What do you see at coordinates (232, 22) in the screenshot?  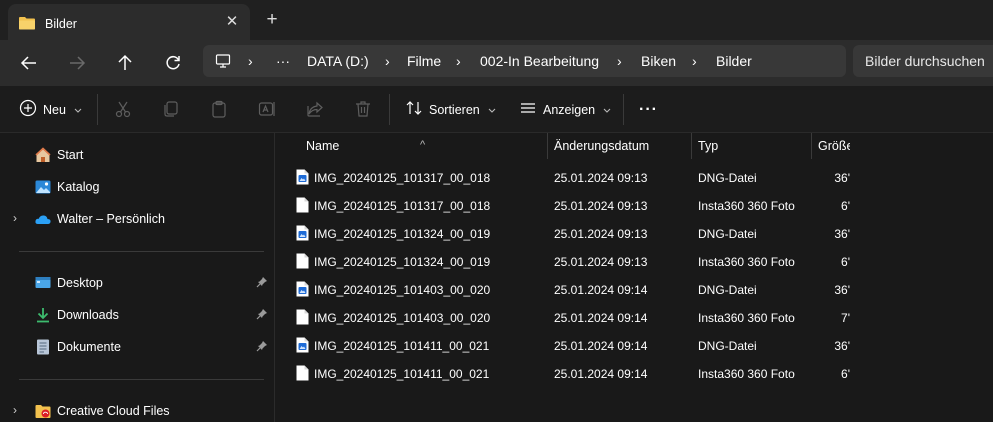 I see `close-tab-icon: ✕` at bounding box center [232, 22].